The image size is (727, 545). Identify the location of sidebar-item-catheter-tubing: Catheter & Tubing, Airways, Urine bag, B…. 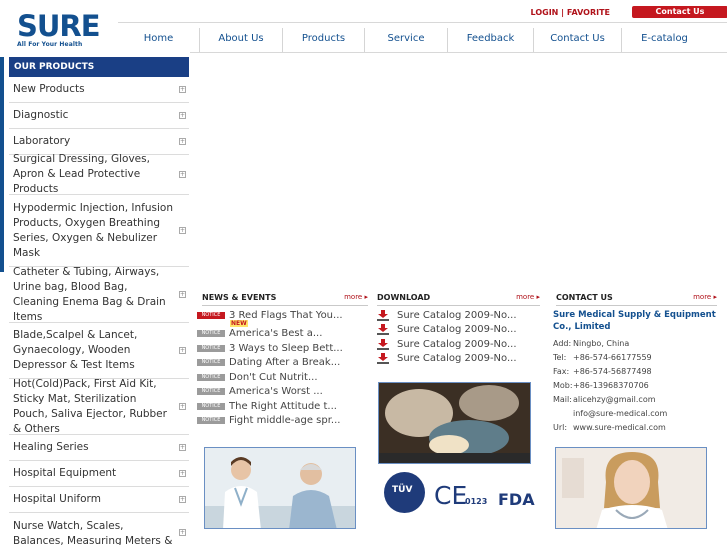
(99, 294).